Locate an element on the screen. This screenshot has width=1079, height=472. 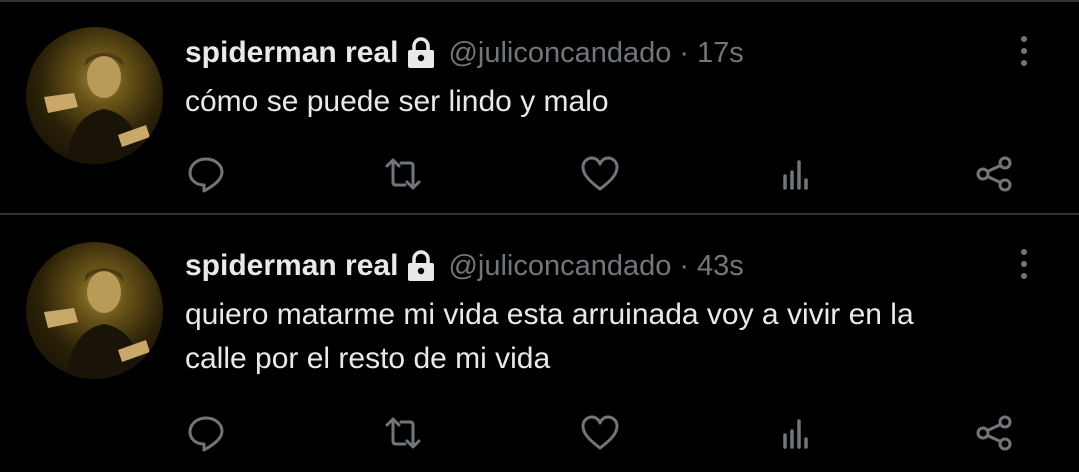
tweet-header: spiderman real @juliconcandado · 17s is located at coordinates (464, 53).